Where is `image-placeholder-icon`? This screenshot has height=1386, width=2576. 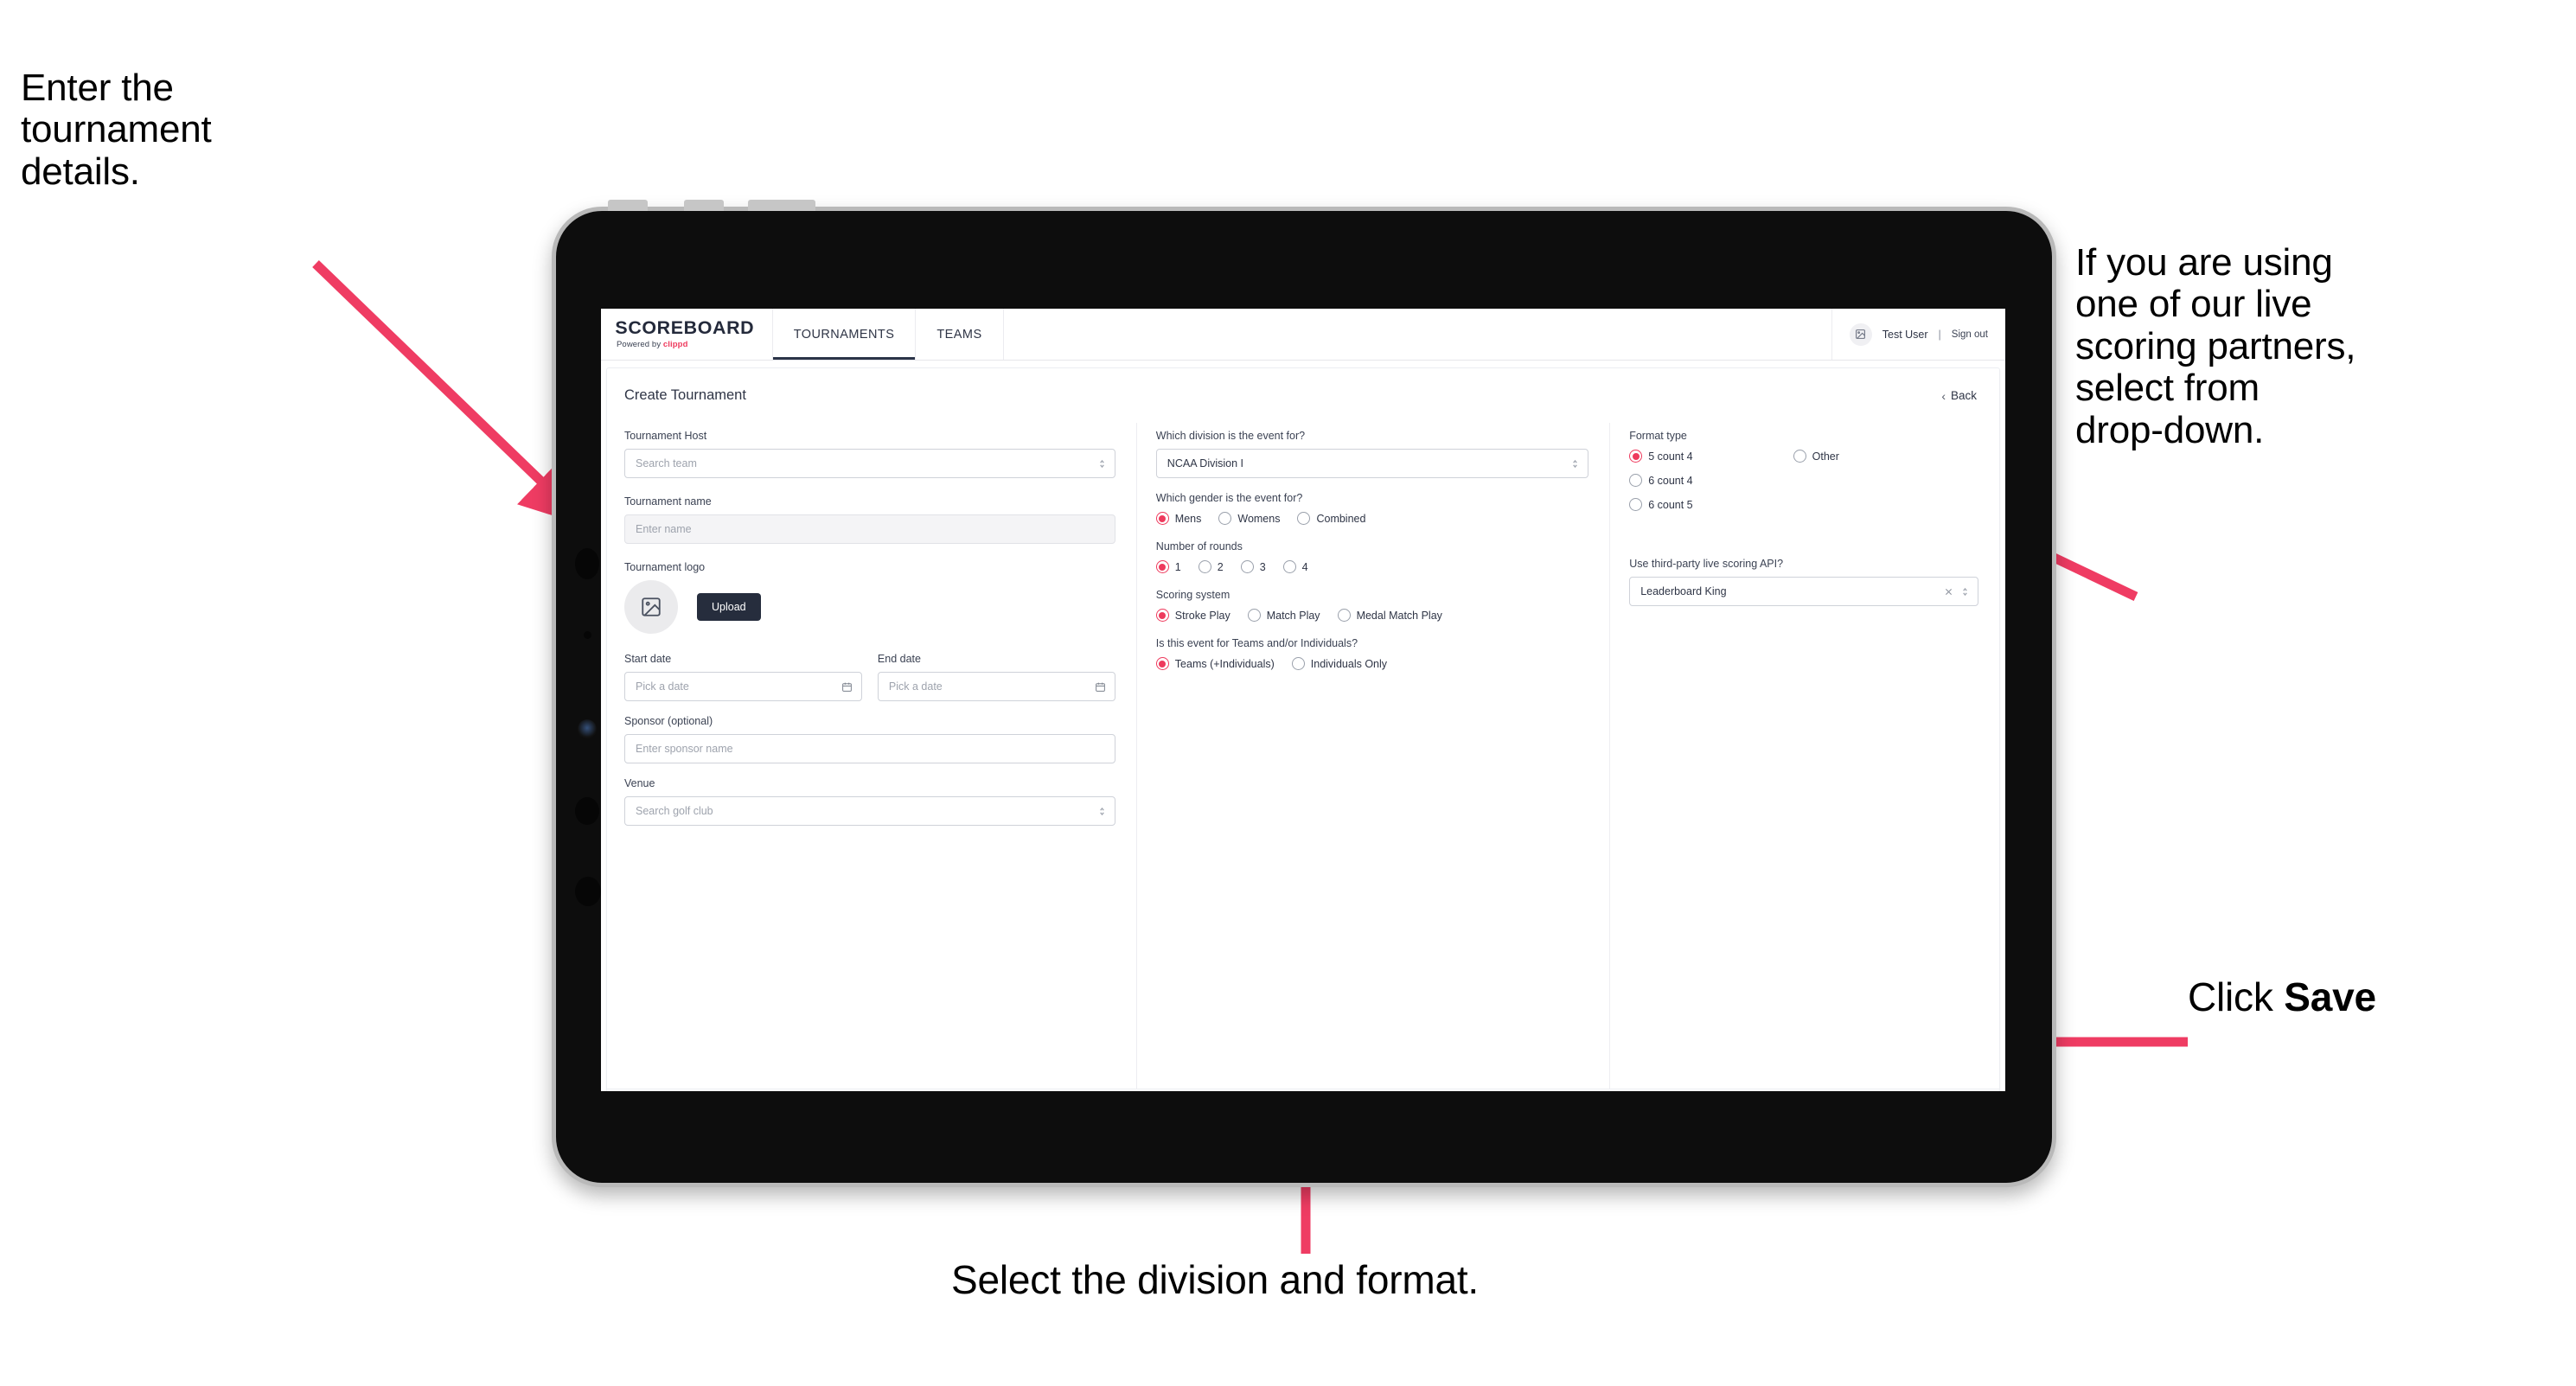
image-placeholder-icon is located at coordinates (652, 606).